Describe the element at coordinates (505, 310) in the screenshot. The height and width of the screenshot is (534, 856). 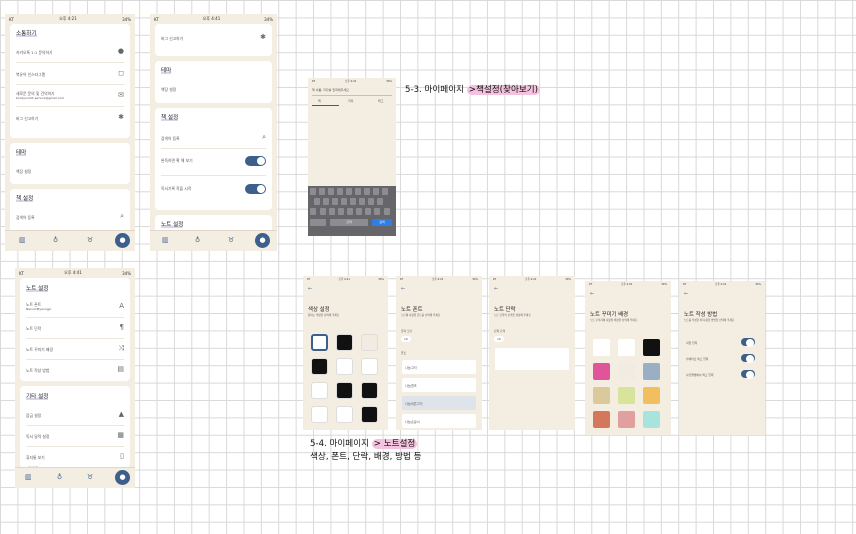
I see `screen-title: 노트 단락` at that location.